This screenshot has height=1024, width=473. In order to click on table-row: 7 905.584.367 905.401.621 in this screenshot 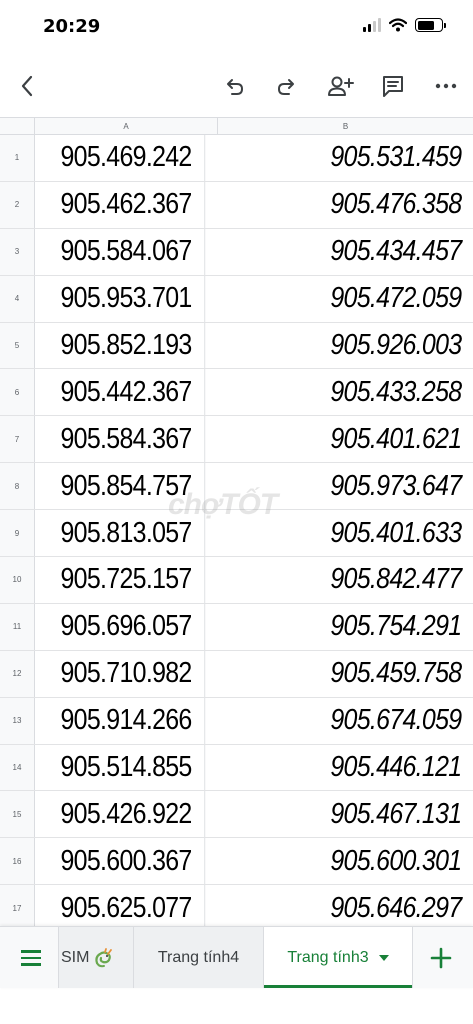, I will do `click(236, 440)`.